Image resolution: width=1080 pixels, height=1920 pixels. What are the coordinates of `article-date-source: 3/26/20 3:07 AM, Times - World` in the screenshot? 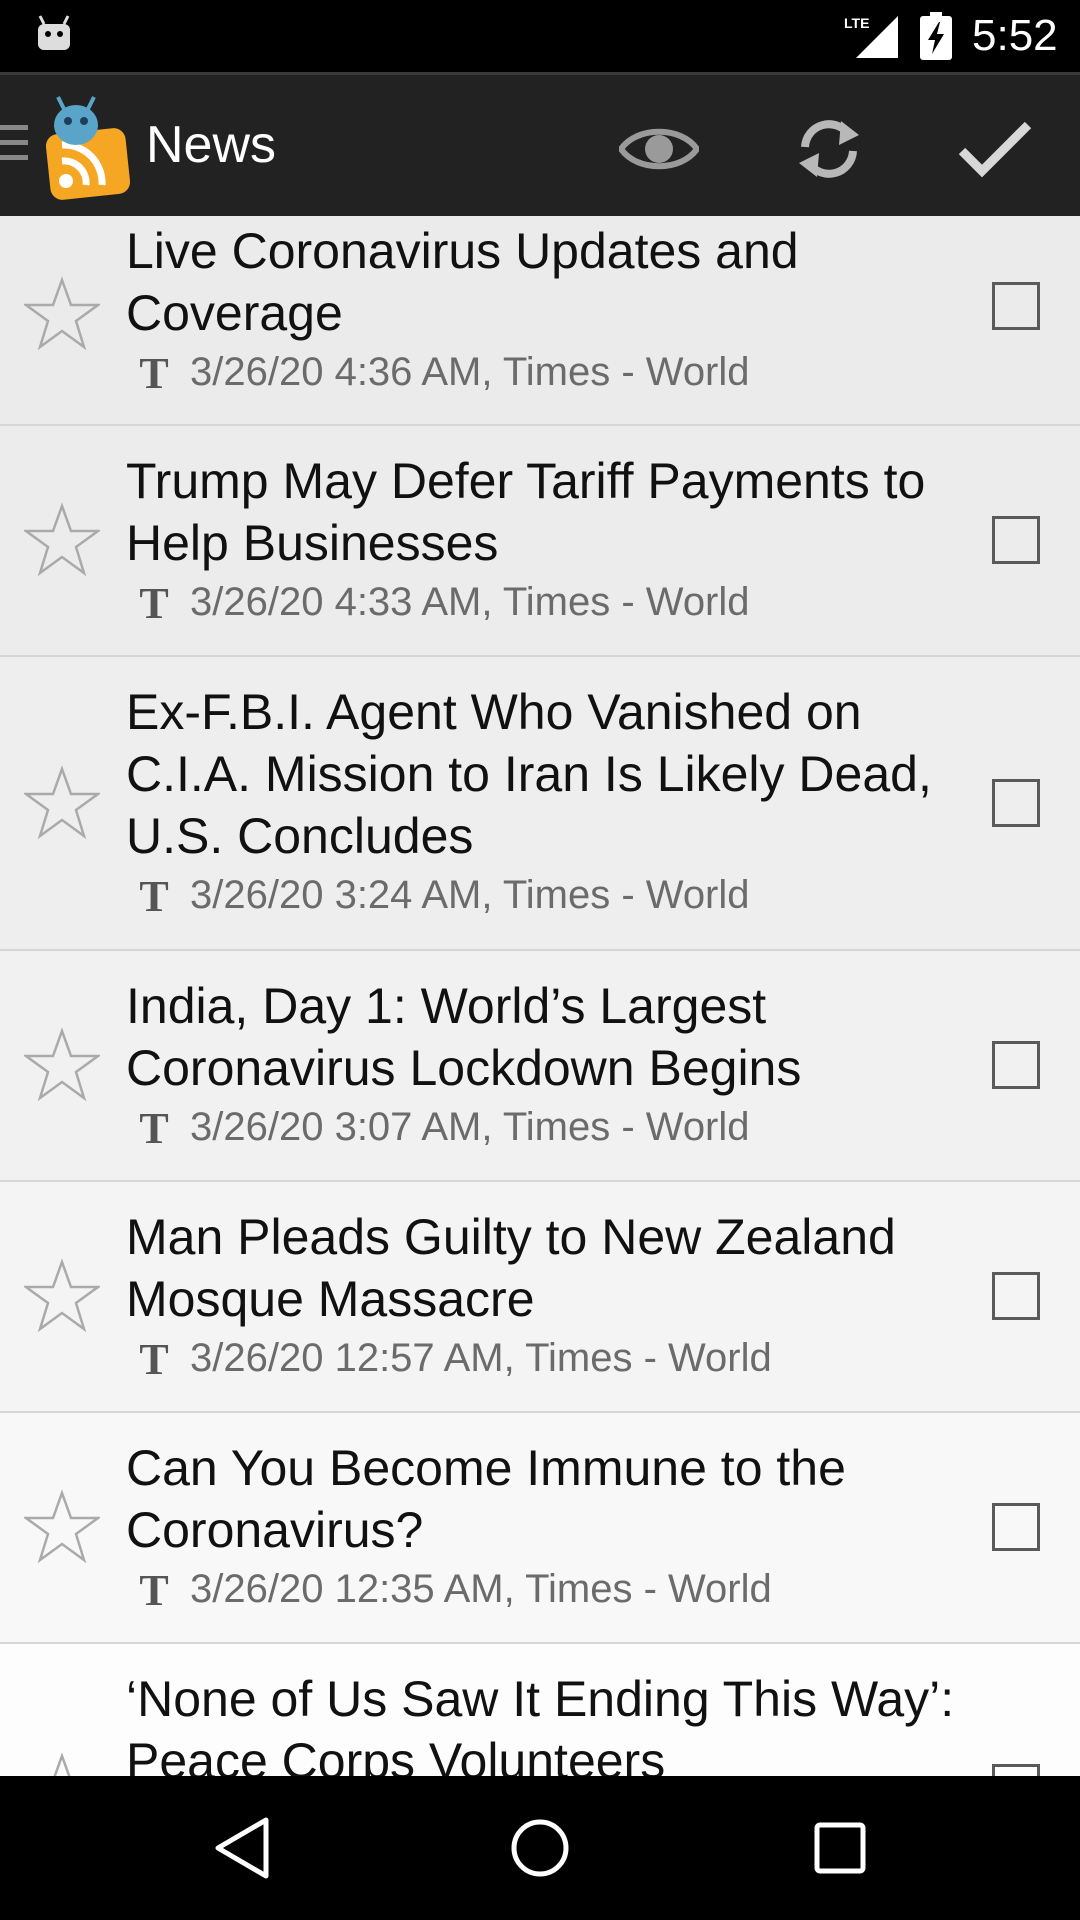 It's located at (470, 1127).